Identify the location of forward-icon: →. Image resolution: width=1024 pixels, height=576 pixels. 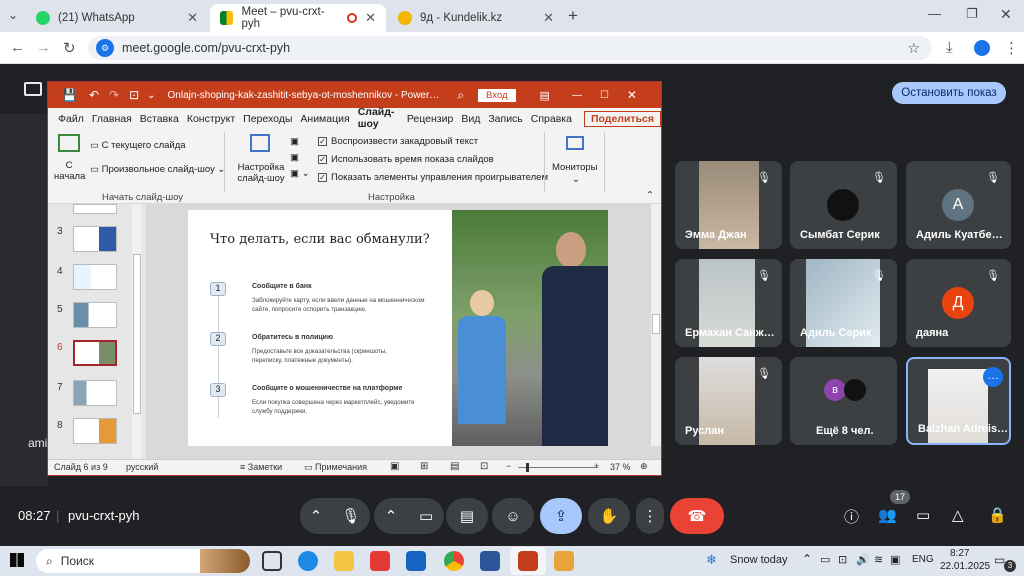
(43, 47).